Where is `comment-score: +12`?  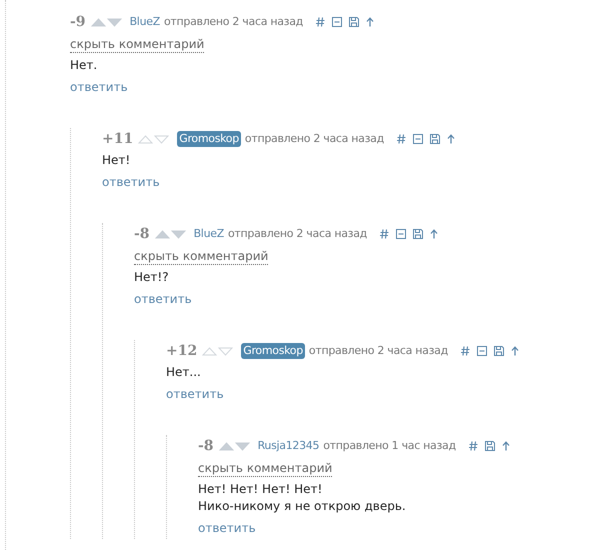
comment-score: +12 is located at coordinates (182, 351).